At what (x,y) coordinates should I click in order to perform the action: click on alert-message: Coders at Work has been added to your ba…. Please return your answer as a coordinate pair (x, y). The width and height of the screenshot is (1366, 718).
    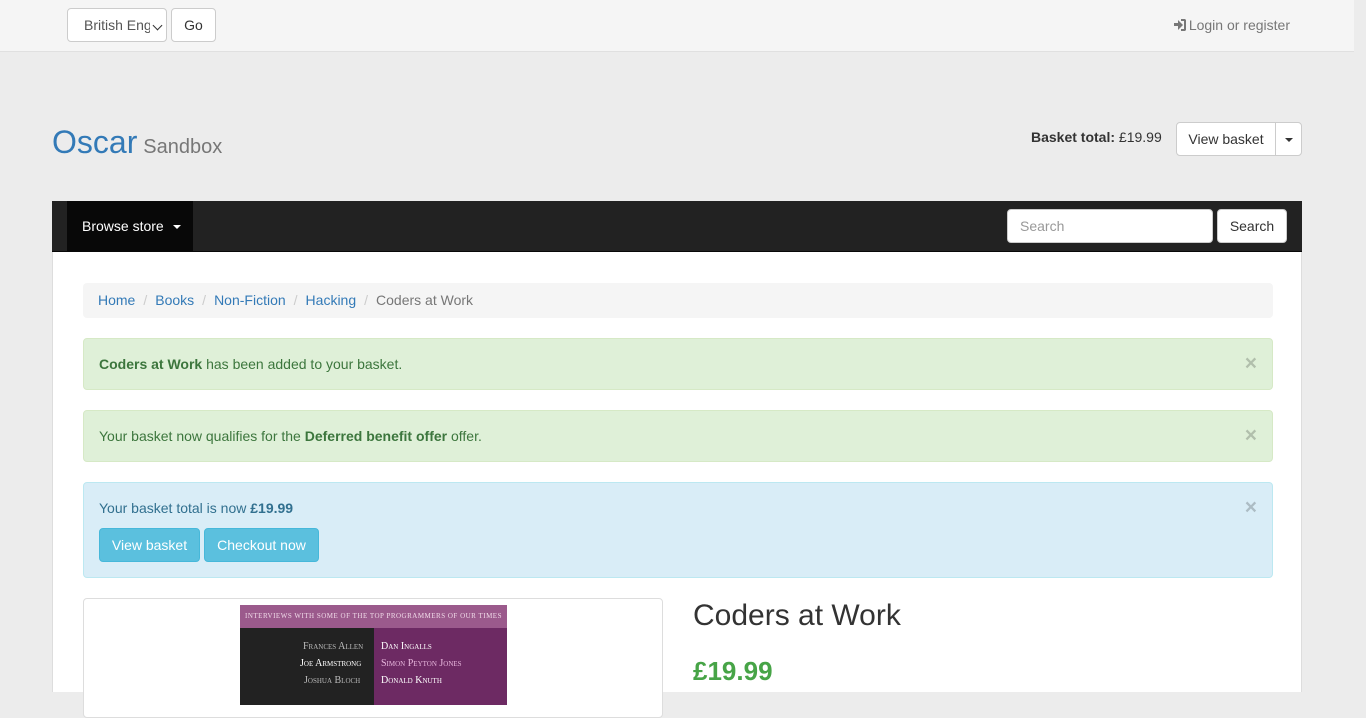
    Looking at the image, I should click on (250, 364).